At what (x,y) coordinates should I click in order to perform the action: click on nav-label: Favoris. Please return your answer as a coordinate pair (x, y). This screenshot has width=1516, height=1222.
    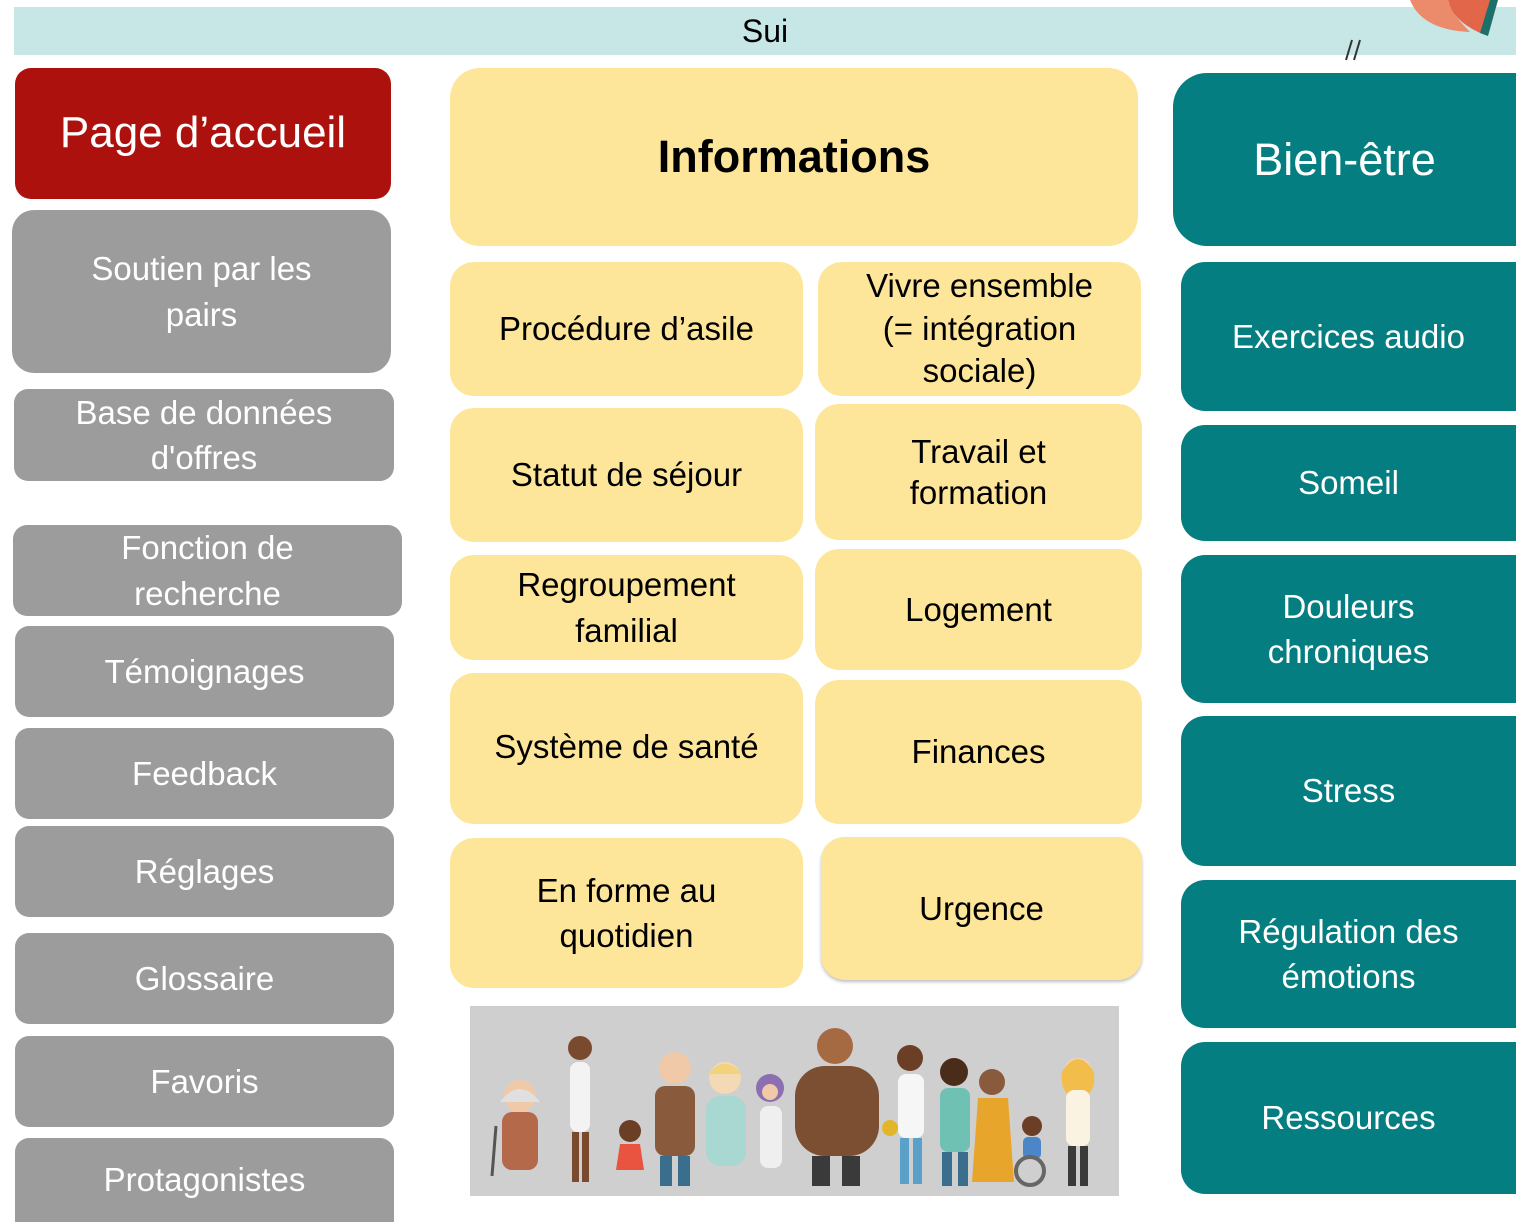
    Looking at the image, I should click on (204, 1081).